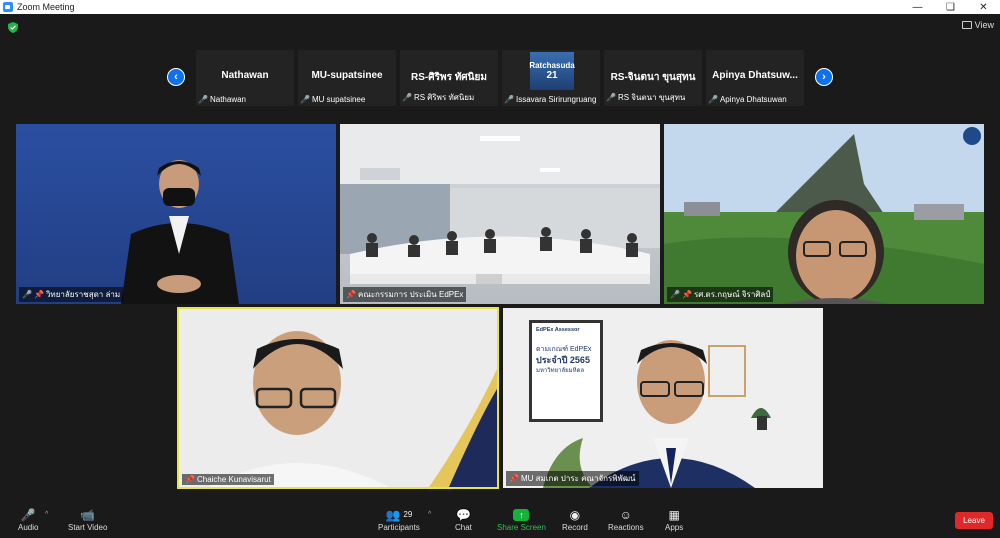  I want to click on strip-tile-name: RS-จินตนา ขุนสุทน, so click(653, 77).